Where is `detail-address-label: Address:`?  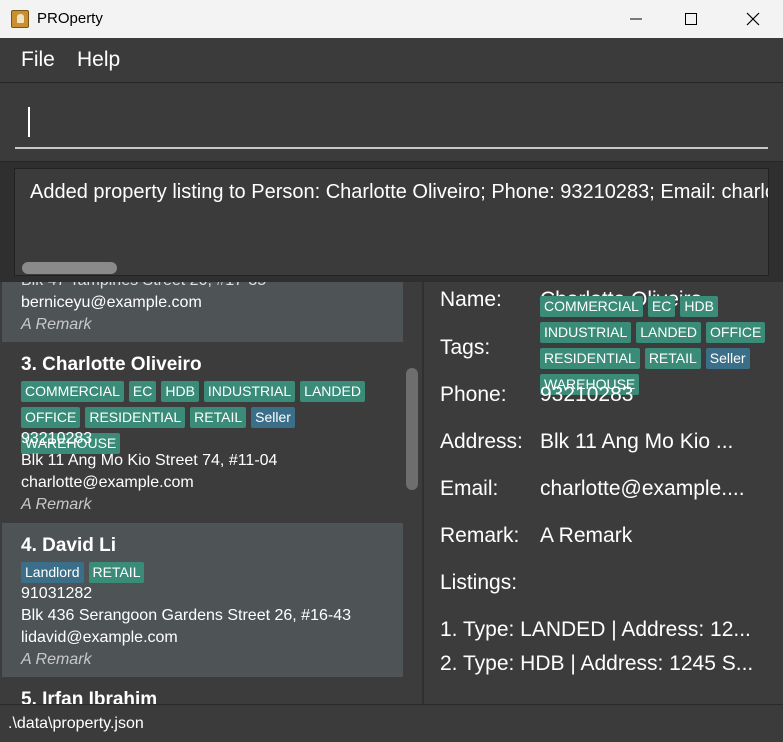 detail-address-label: Address: is located at coordinates (481, 441).